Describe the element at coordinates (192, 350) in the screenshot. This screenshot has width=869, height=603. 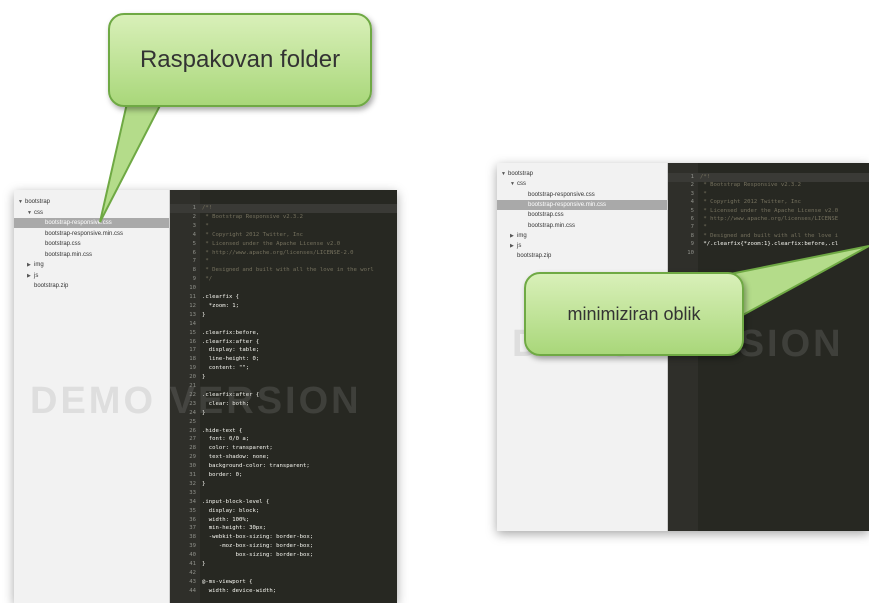
I see `line-number: 17` at that location.